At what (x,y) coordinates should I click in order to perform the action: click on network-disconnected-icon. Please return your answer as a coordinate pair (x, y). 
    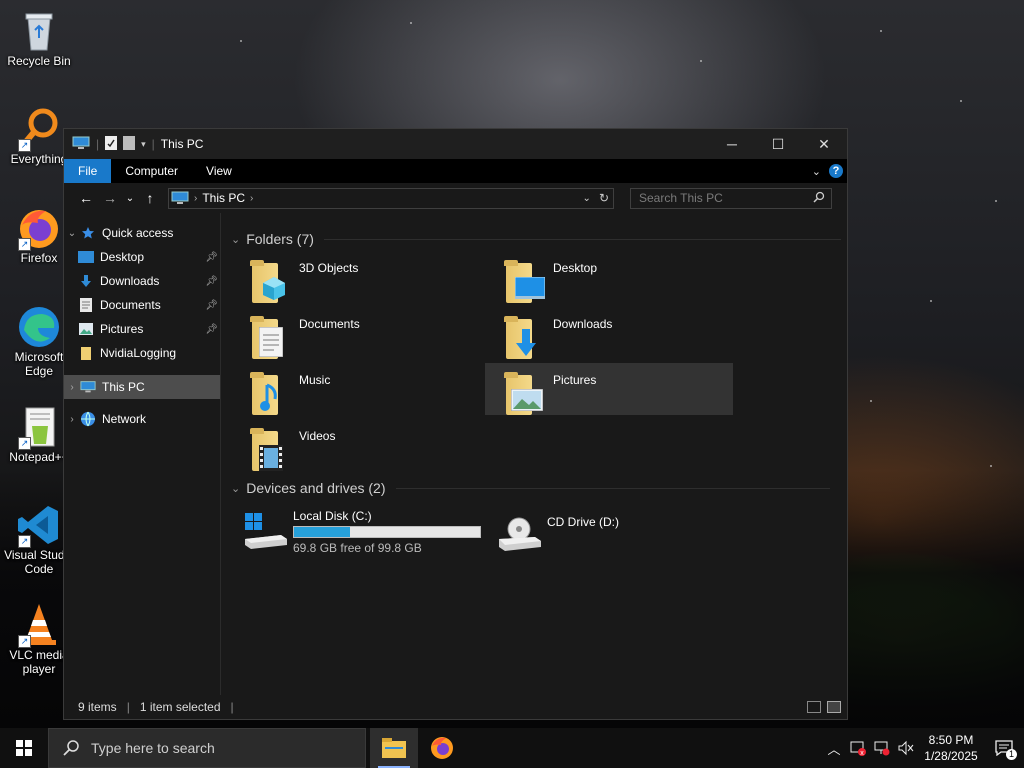
    Looking at the image, I should click on (882, 748).